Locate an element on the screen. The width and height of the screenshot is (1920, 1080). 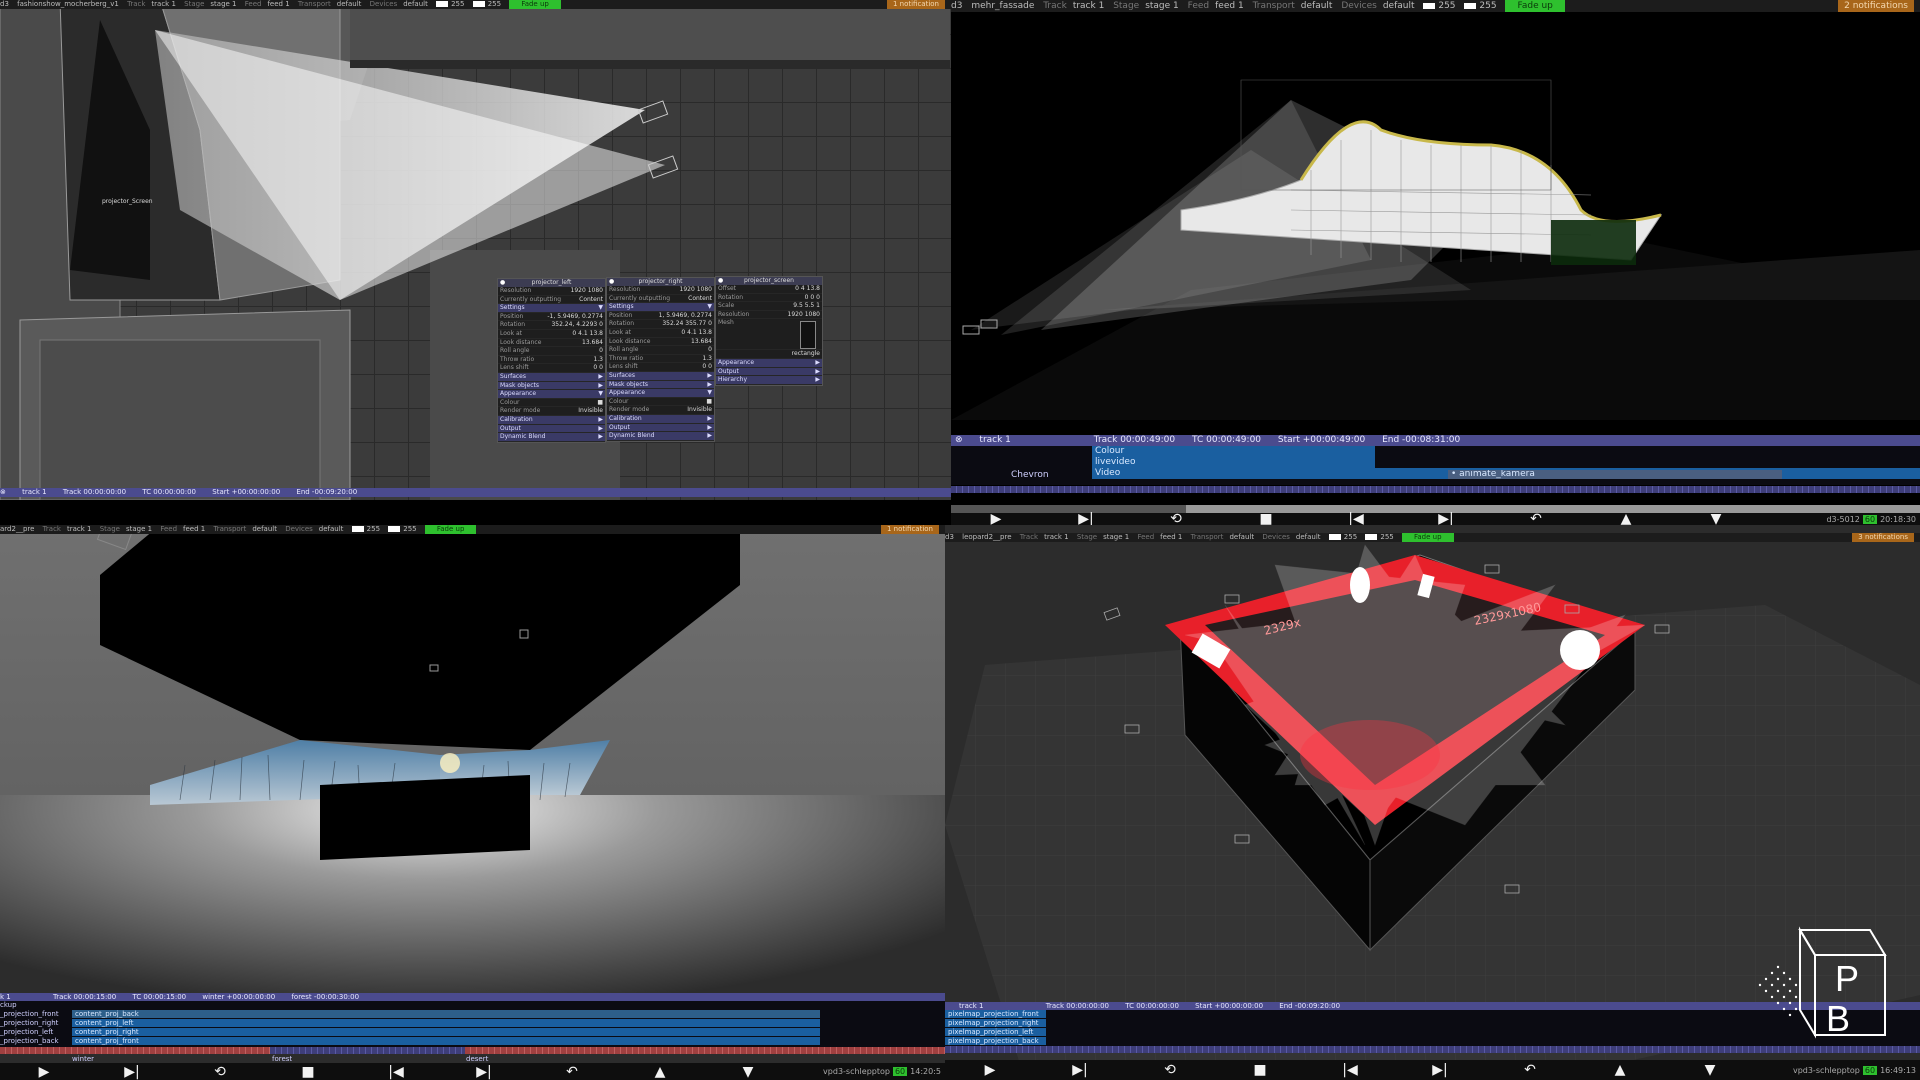
layer-pixelmap-right: pixelmap_projection_right is located at coordinates (995, 1023).